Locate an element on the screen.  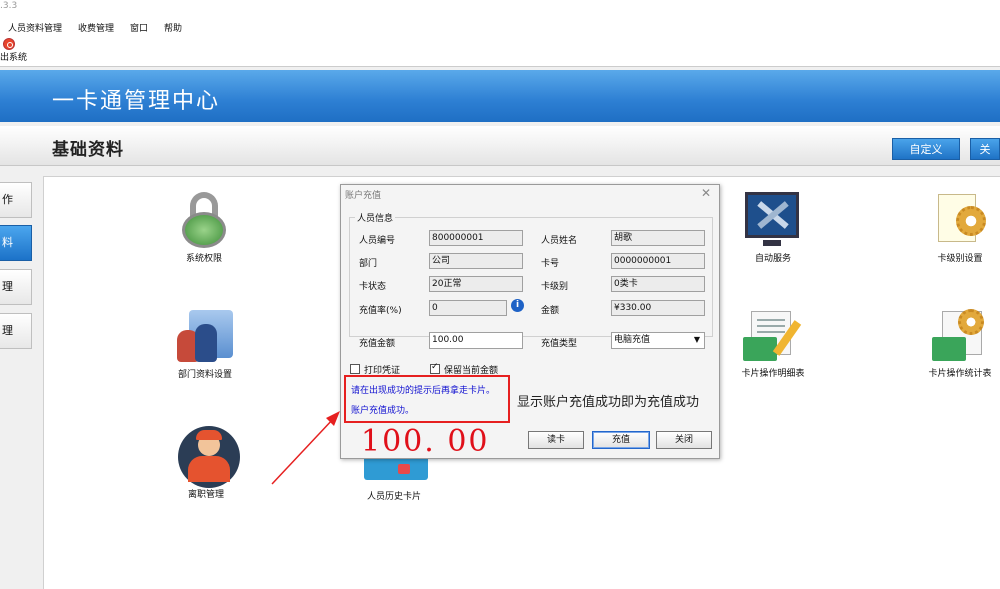
monitor-tools-icon is located at coordinates (773, 220).